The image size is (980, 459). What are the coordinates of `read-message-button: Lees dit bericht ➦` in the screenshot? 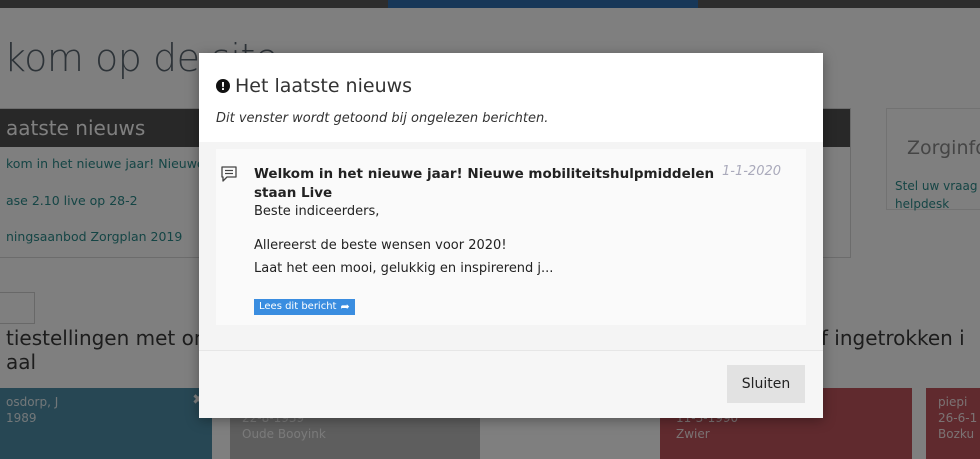 It's located at (304, 307).